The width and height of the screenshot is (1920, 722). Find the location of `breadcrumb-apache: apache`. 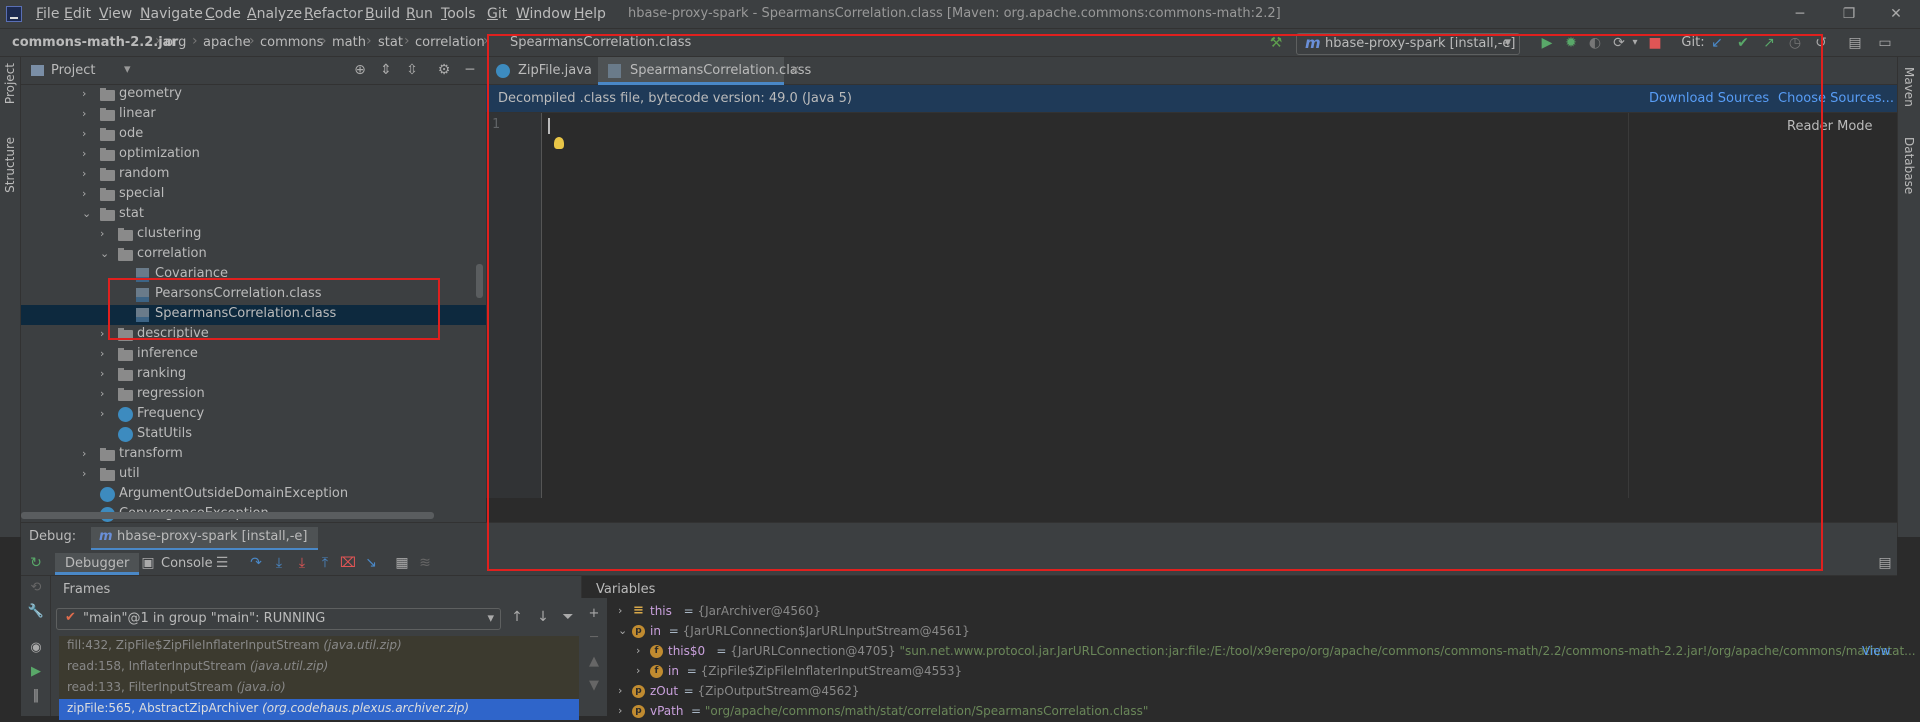

breadcrumb-apache: apache is located at coordinates (227, 42).